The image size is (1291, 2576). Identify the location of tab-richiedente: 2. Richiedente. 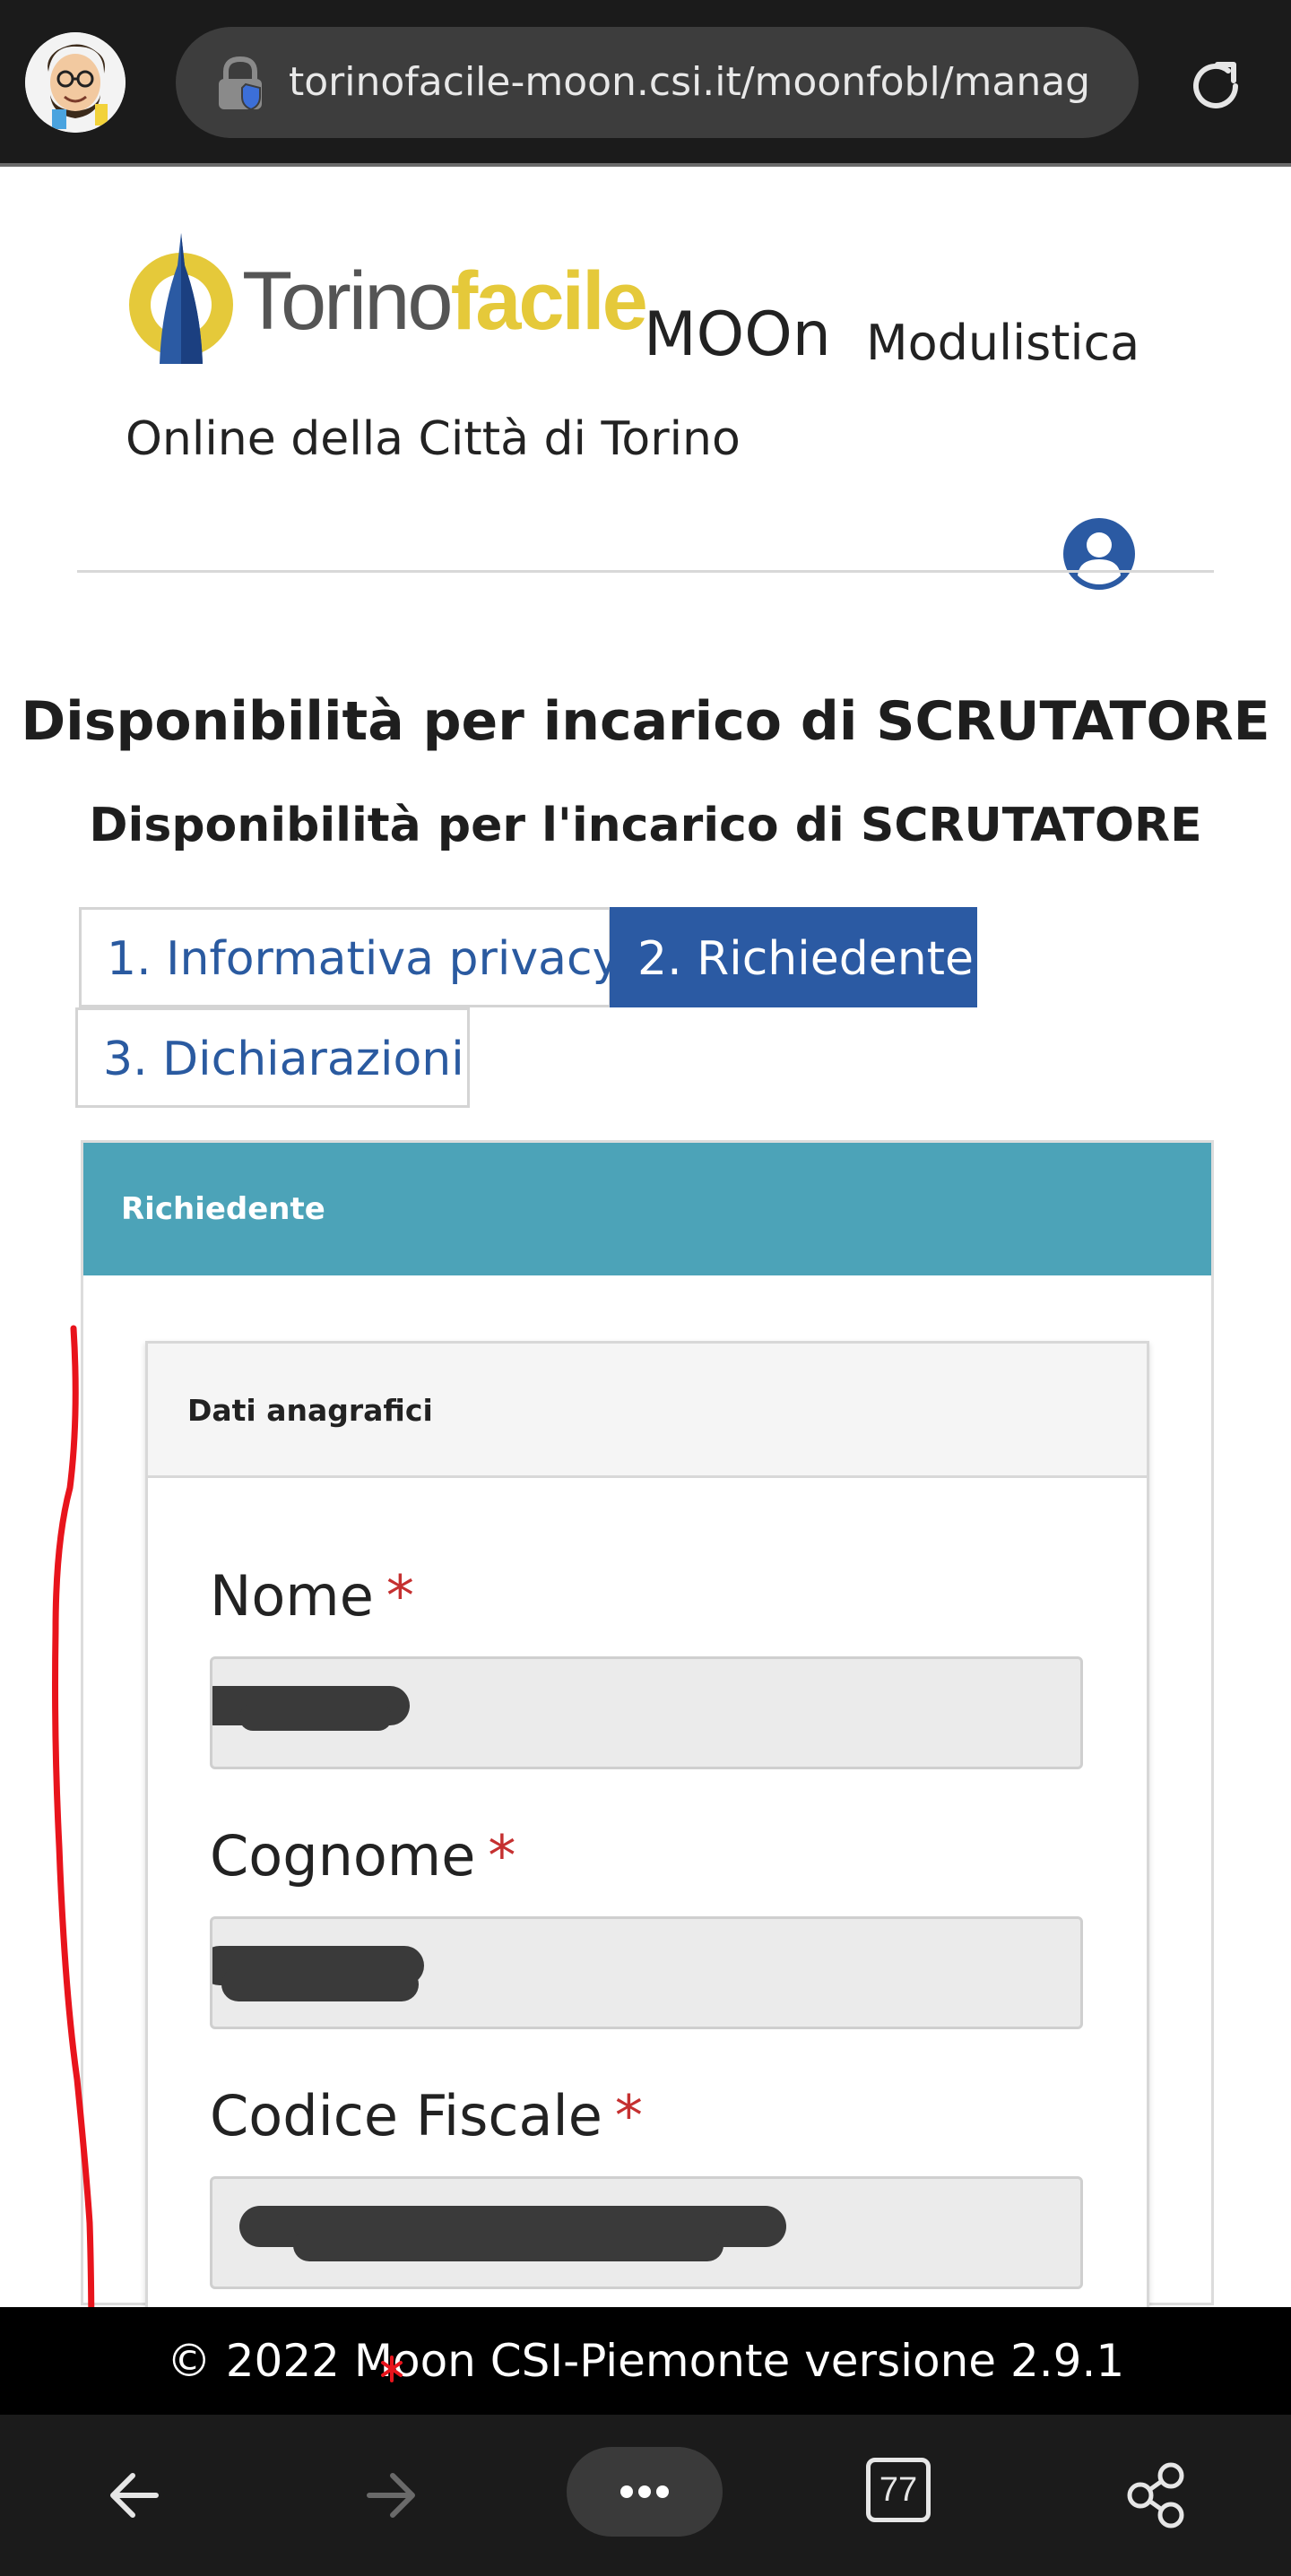
(794, 957).